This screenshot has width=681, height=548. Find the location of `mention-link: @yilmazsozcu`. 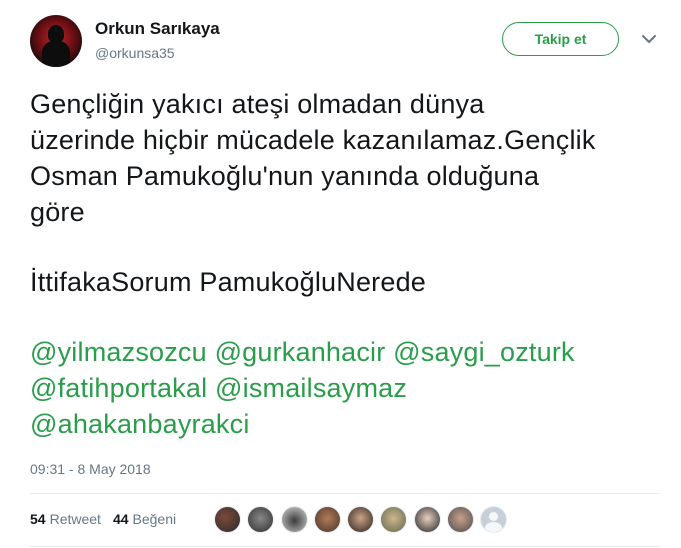

mention-link: @yilmazsozcu is located at coordinates (118, 352).